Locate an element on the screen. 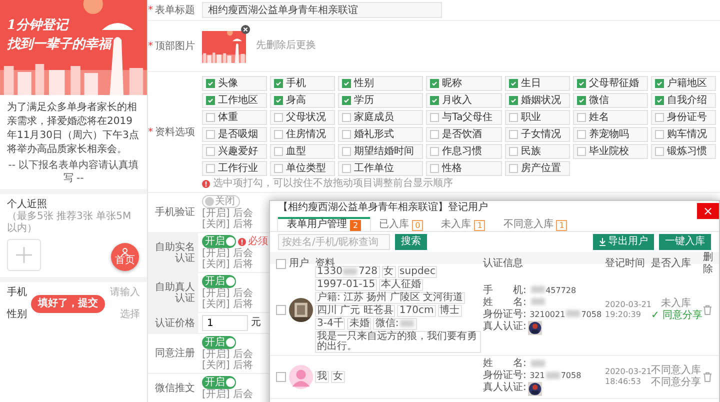  option-chip: 购车情况 is located at coordinates (683, 134).